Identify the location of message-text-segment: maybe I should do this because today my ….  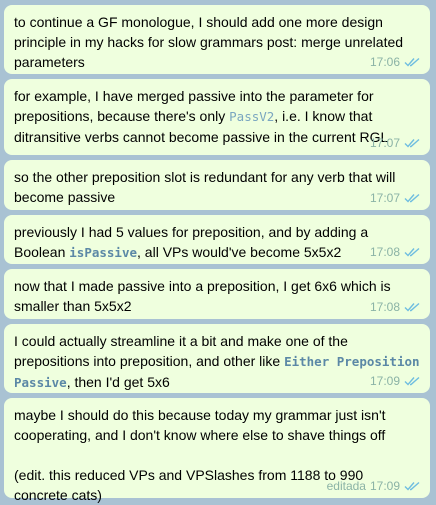
(200, 425).